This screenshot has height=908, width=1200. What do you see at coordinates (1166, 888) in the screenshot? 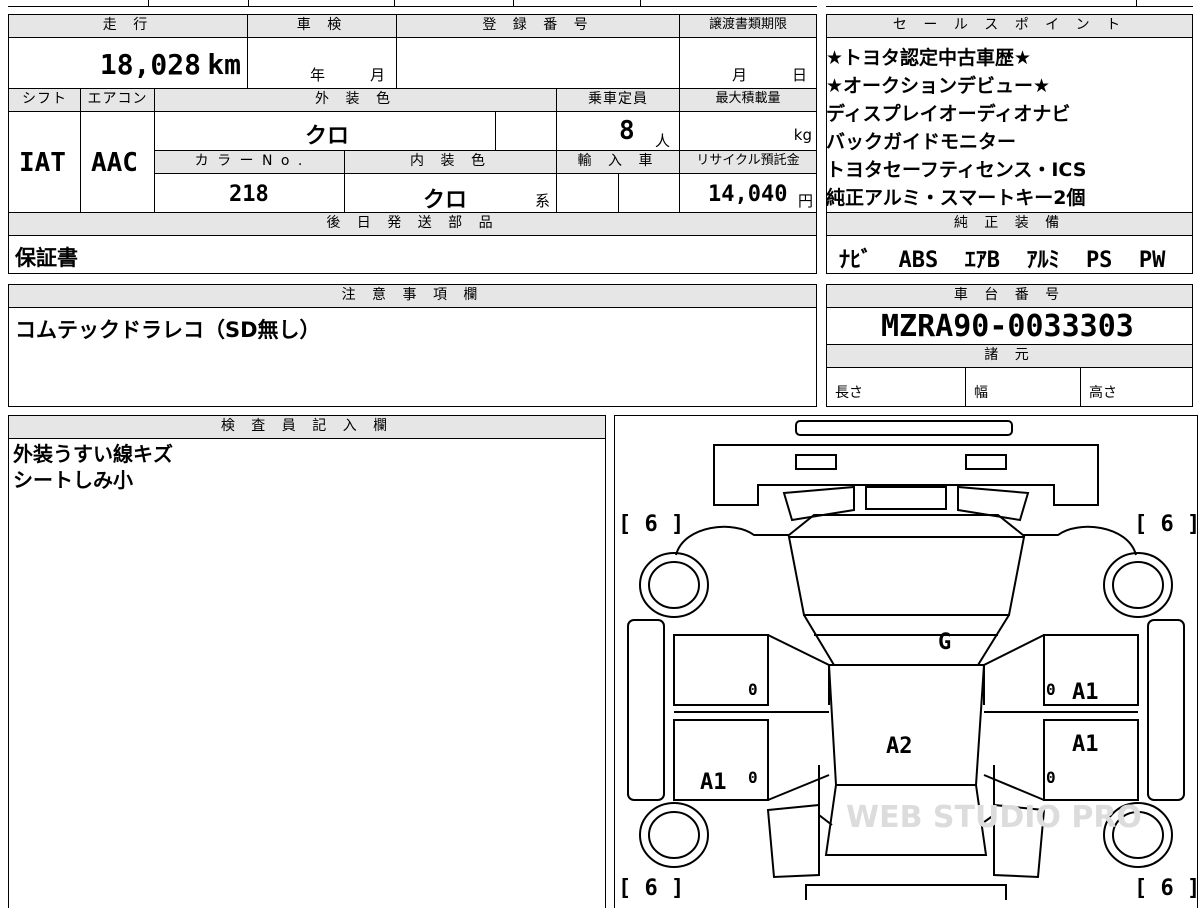
I see `tire-rear-right-label: [ 6 ]` at bounding box center [1166, 888].